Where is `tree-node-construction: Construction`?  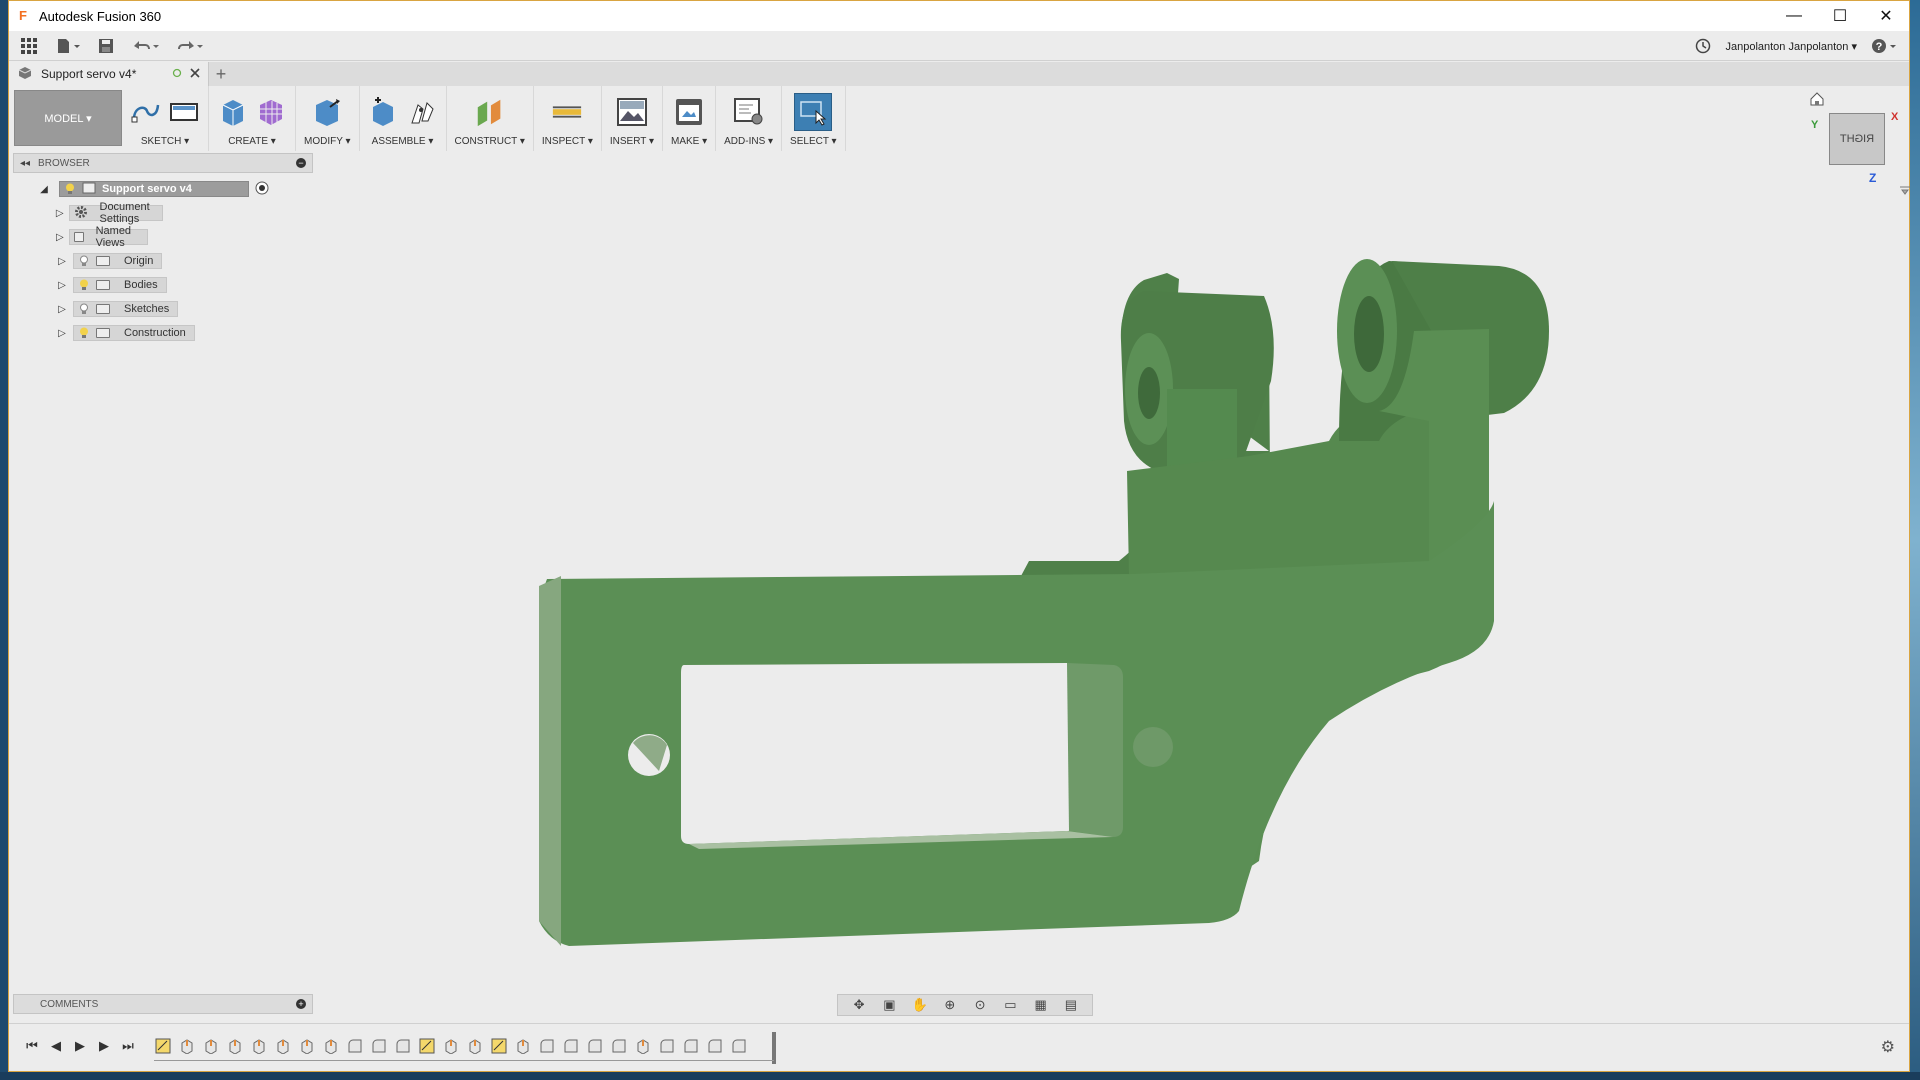 tree-node-construction: Construction is located at coordinates (134, 333).